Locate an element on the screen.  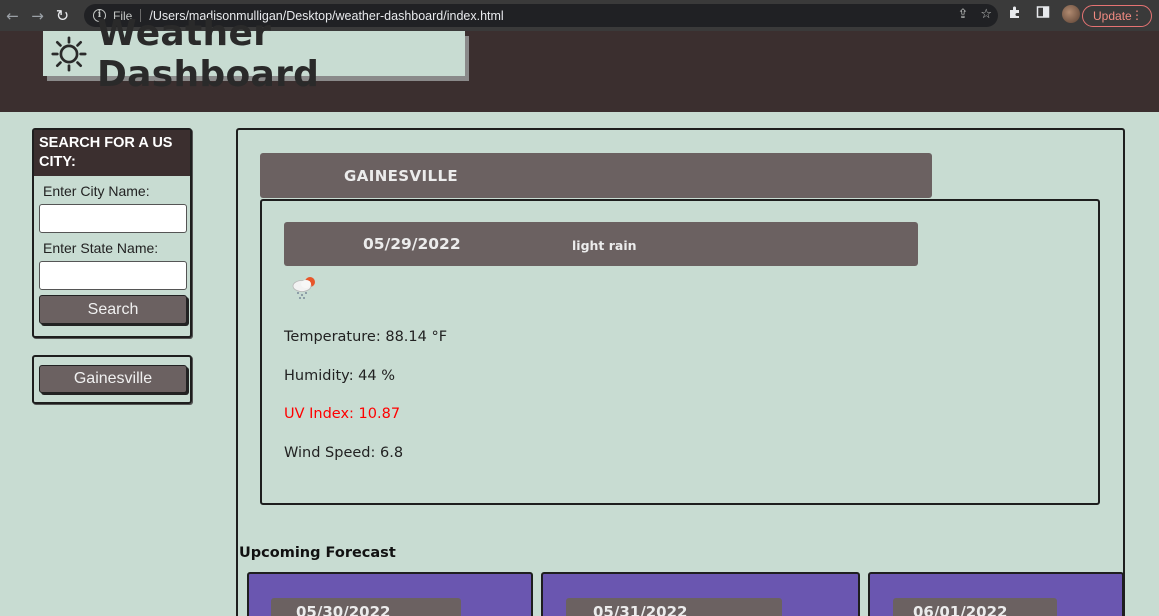
menu-dots-icon: ⋮ is located at coordinates (1137, 15).